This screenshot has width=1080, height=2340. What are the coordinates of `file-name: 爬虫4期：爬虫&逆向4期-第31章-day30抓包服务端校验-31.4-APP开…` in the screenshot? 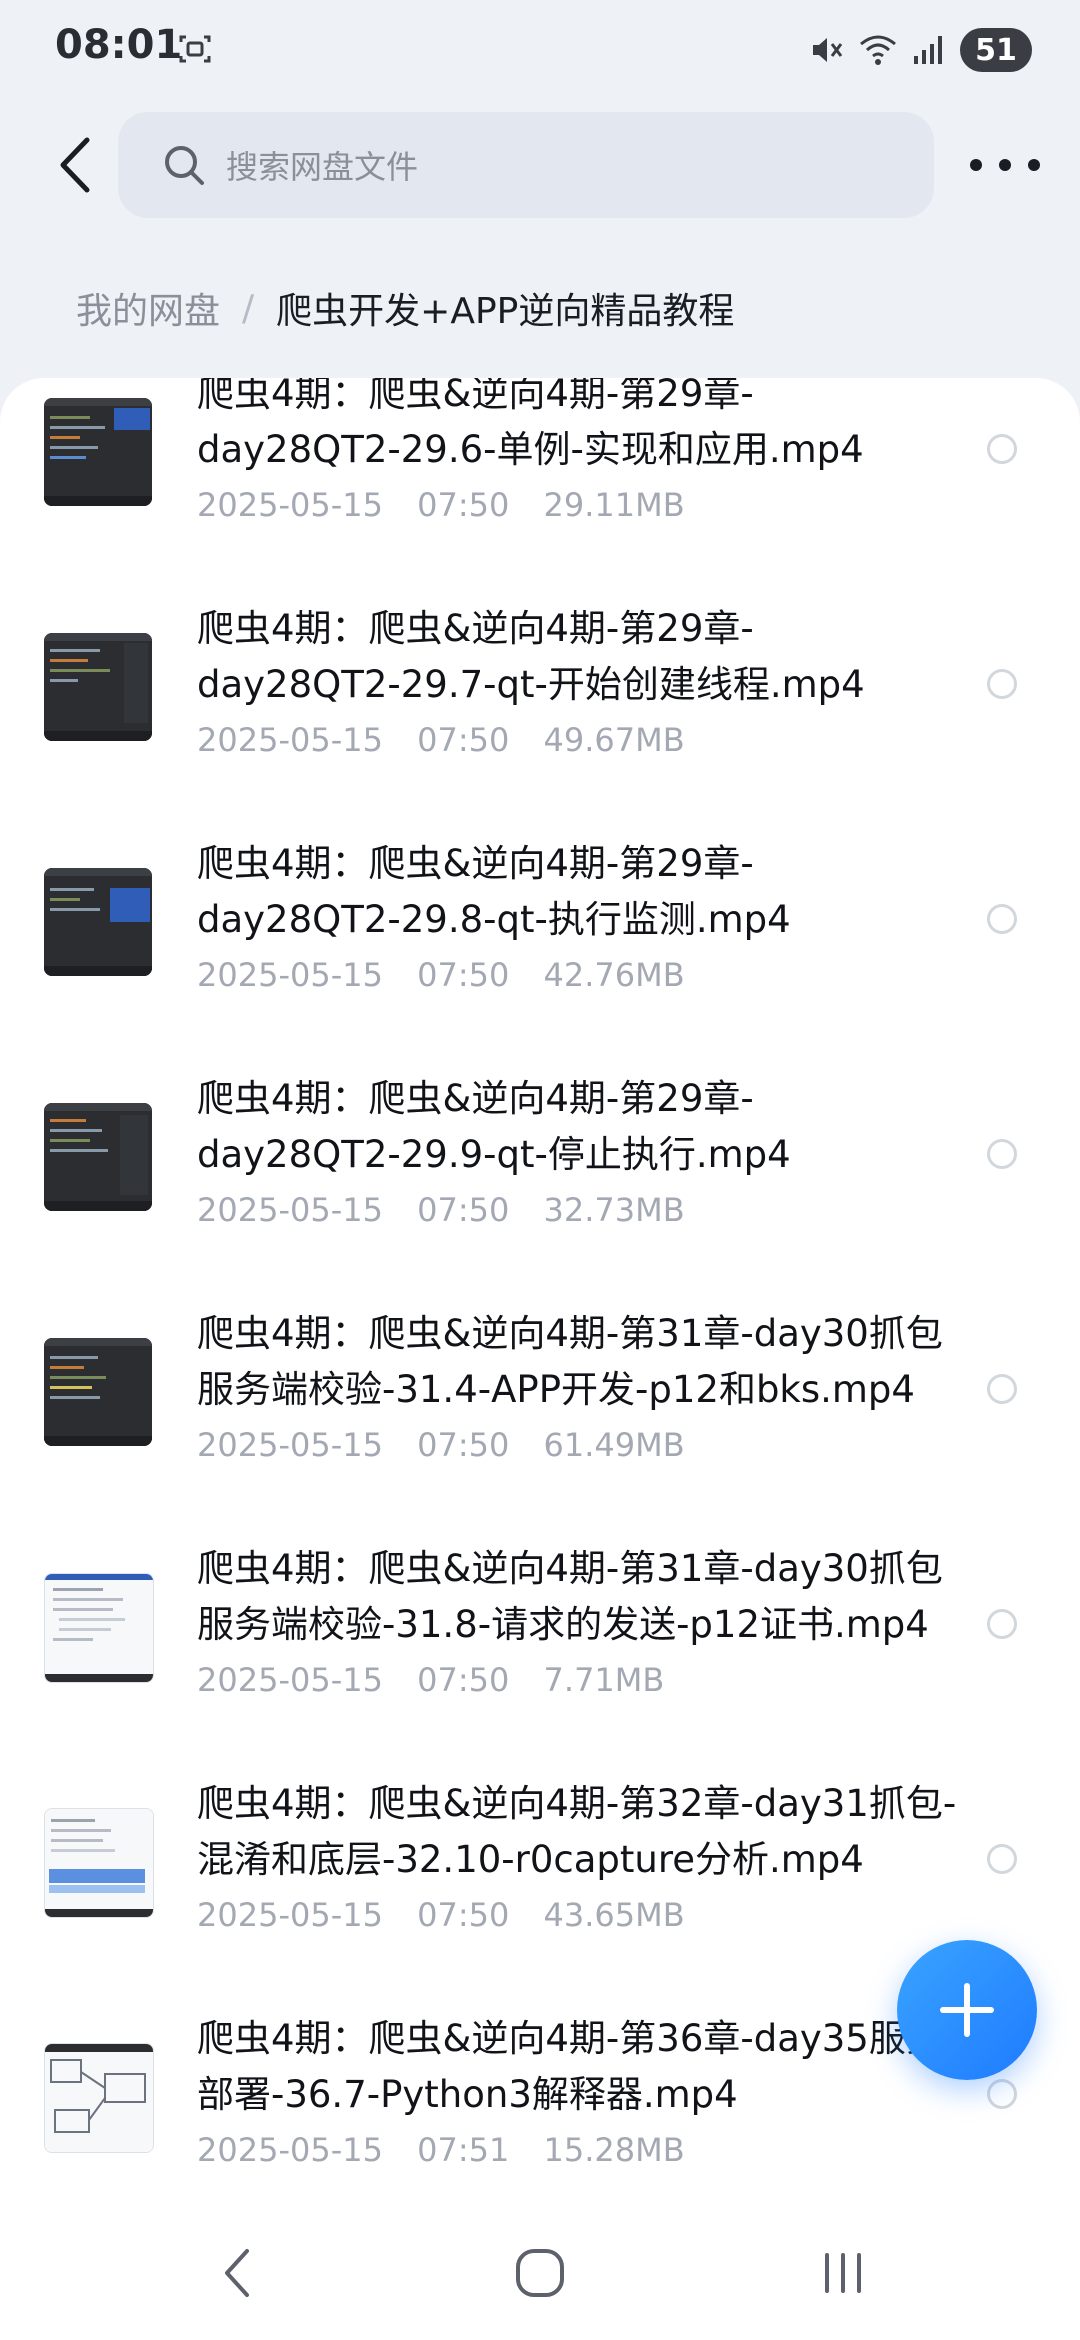 It's located at (570, 1361).